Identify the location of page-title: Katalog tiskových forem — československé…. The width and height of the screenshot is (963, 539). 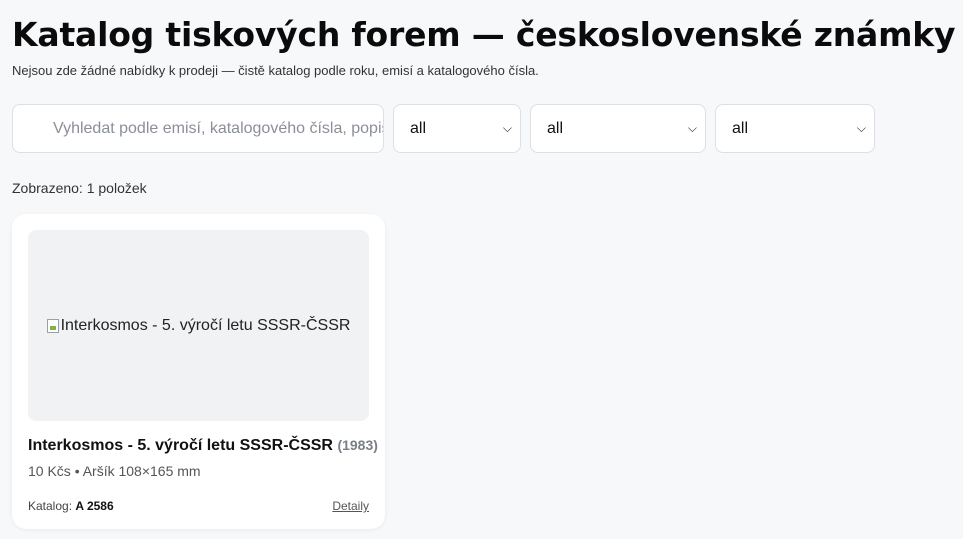
(484, 34).